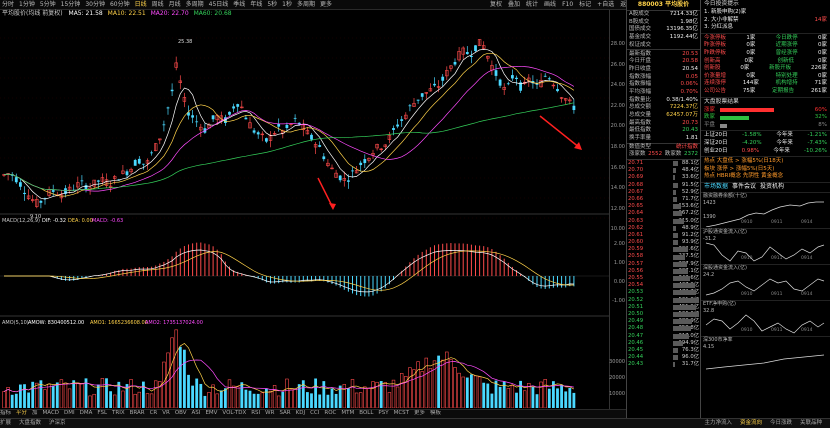 Image resolution: width=830 pixels, height=428 pixels. What do you see at coordinates (765, 209) in the screenshot?
I see `mini-chart: 融资融券余额(十亿) 1423 1390 0910 0911 0914` at bounding box center [765, 209].